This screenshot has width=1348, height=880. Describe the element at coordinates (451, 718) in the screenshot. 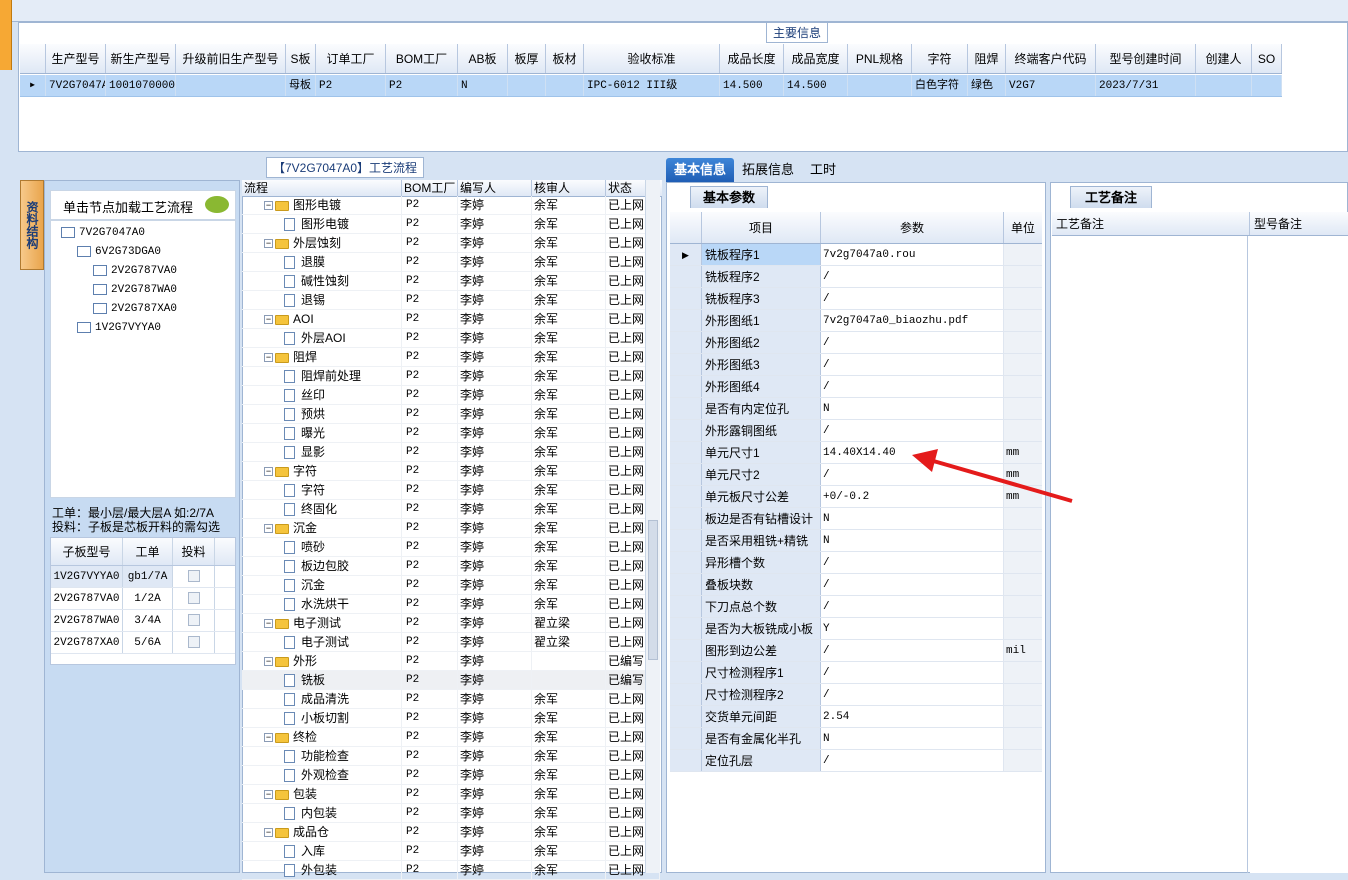

I see `process-row: 小板切割 P2 李婷 余军 已上网` at that location.